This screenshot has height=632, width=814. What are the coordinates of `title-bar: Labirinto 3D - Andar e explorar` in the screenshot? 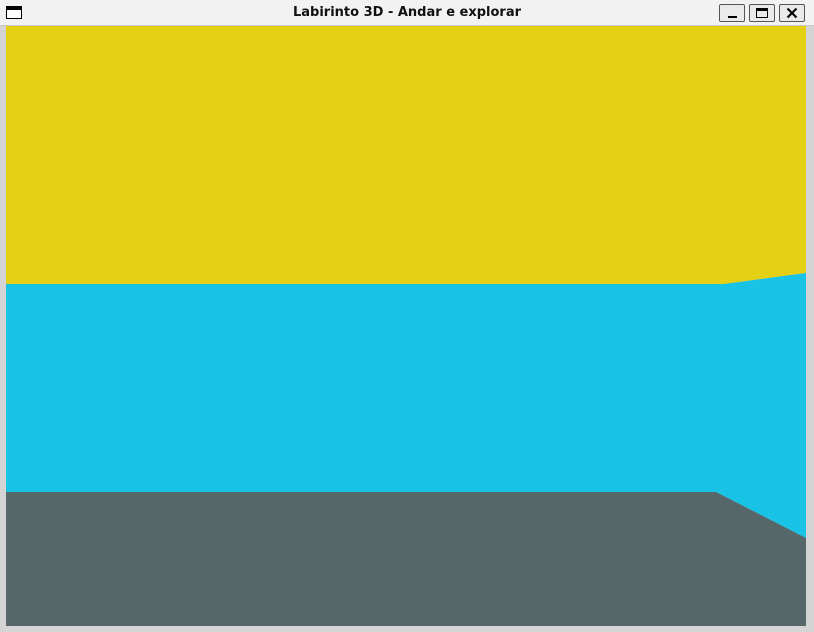 It's located at (407, 13).